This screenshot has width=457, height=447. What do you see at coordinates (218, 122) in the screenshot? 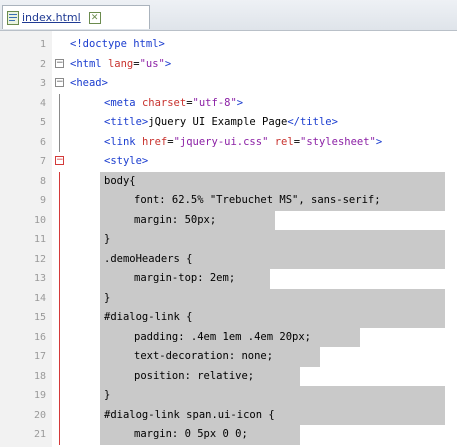
I see `code-token: jQuery UI Example Page` at bounding box center [218, 122].